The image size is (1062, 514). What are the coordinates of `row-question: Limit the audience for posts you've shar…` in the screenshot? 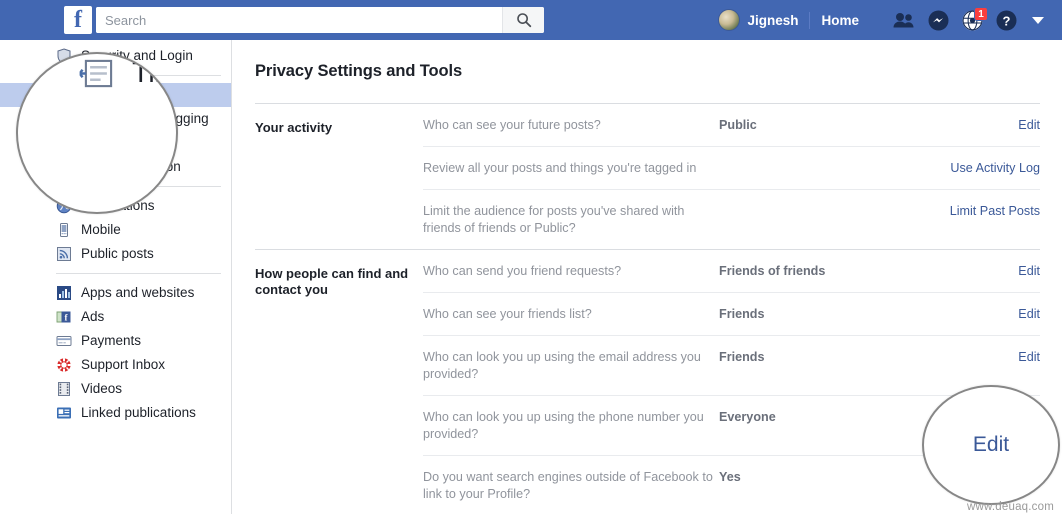 It's located at (554, 219).